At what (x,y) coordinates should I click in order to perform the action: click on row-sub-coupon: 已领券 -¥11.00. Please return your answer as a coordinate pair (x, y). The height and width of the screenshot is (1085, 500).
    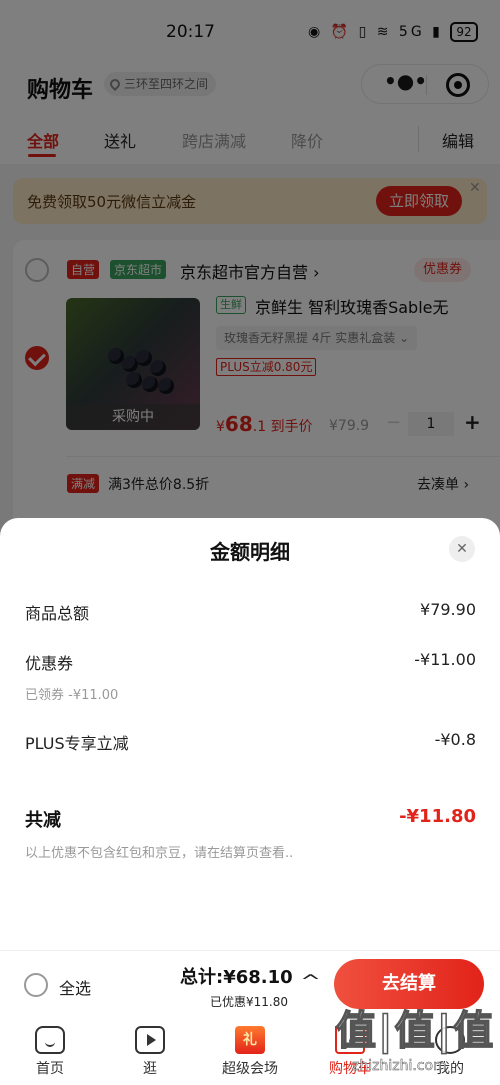
    Looking at the image, I should click on (72, 695).